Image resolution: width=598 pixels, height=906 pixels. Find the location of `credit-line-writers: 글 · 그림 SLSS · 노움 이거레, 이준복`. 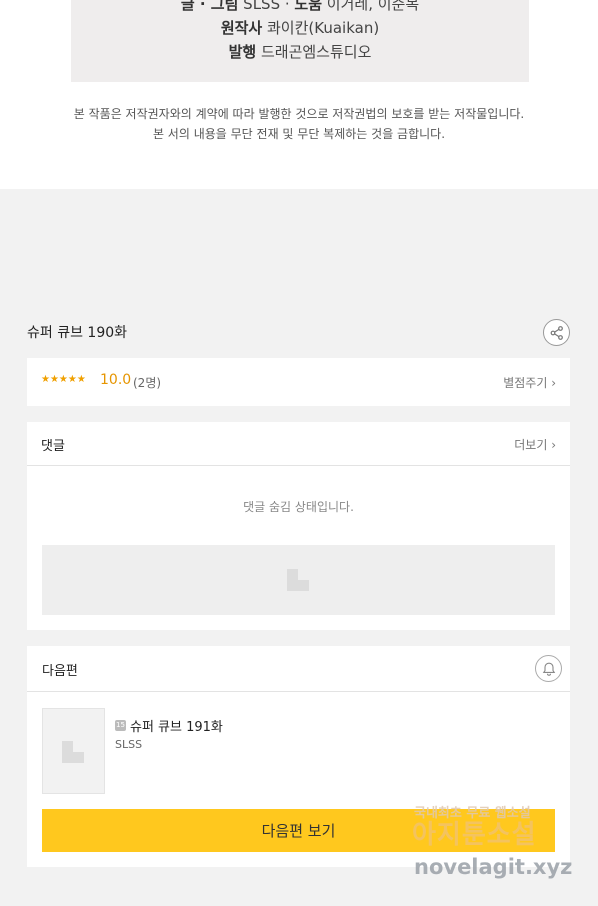

credit-line-writers: 글 · 그림 SLSS · 노움 이거레, 이준복 is located at coordinates (300, 8).